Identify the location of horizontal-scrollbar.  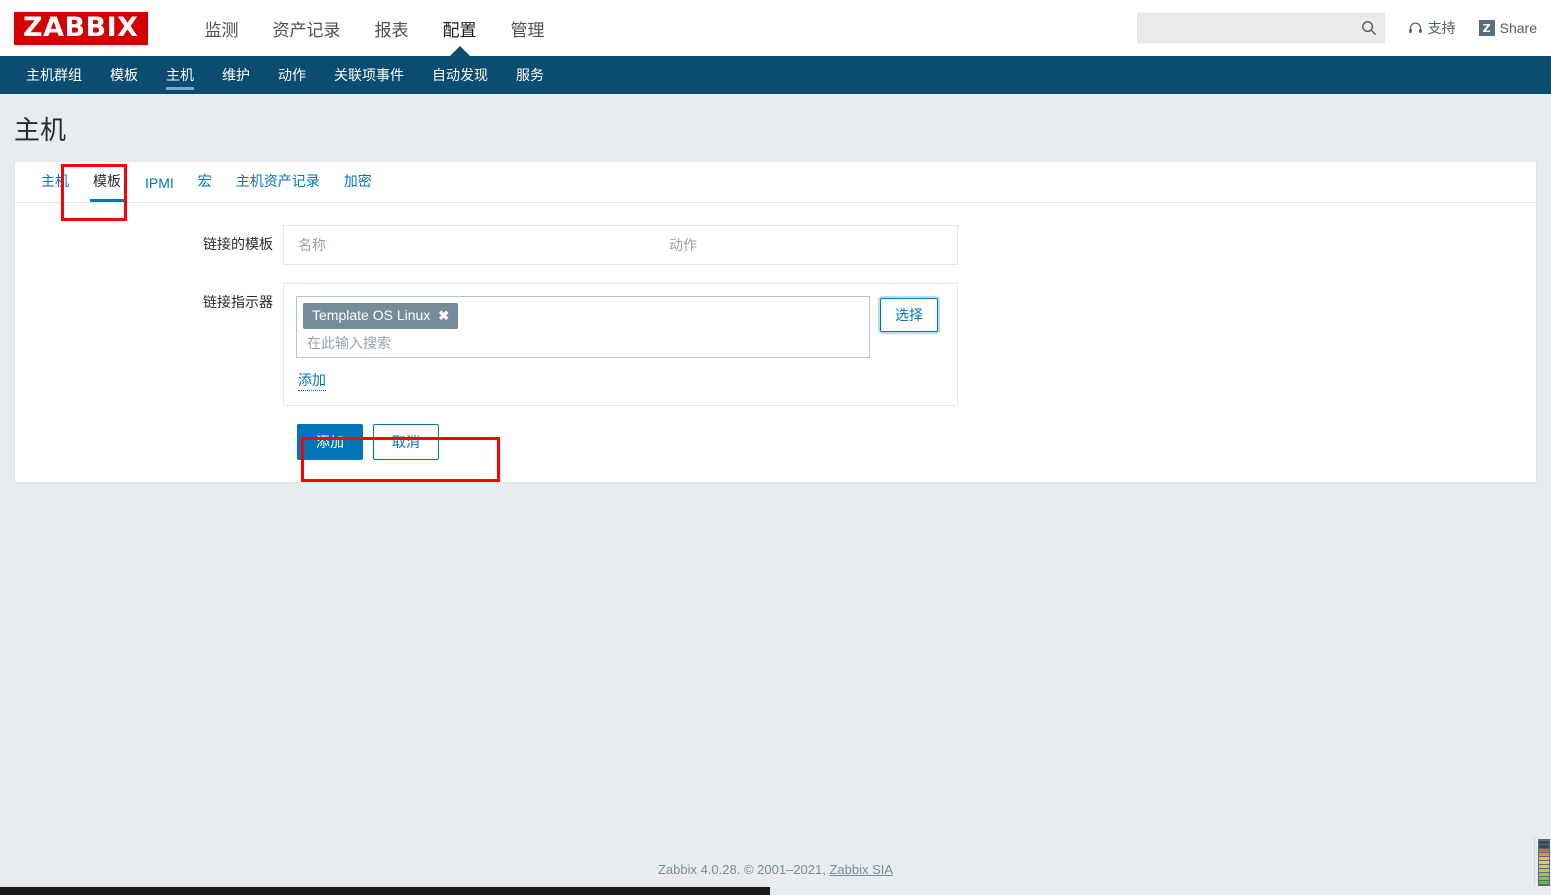
(768, 890).